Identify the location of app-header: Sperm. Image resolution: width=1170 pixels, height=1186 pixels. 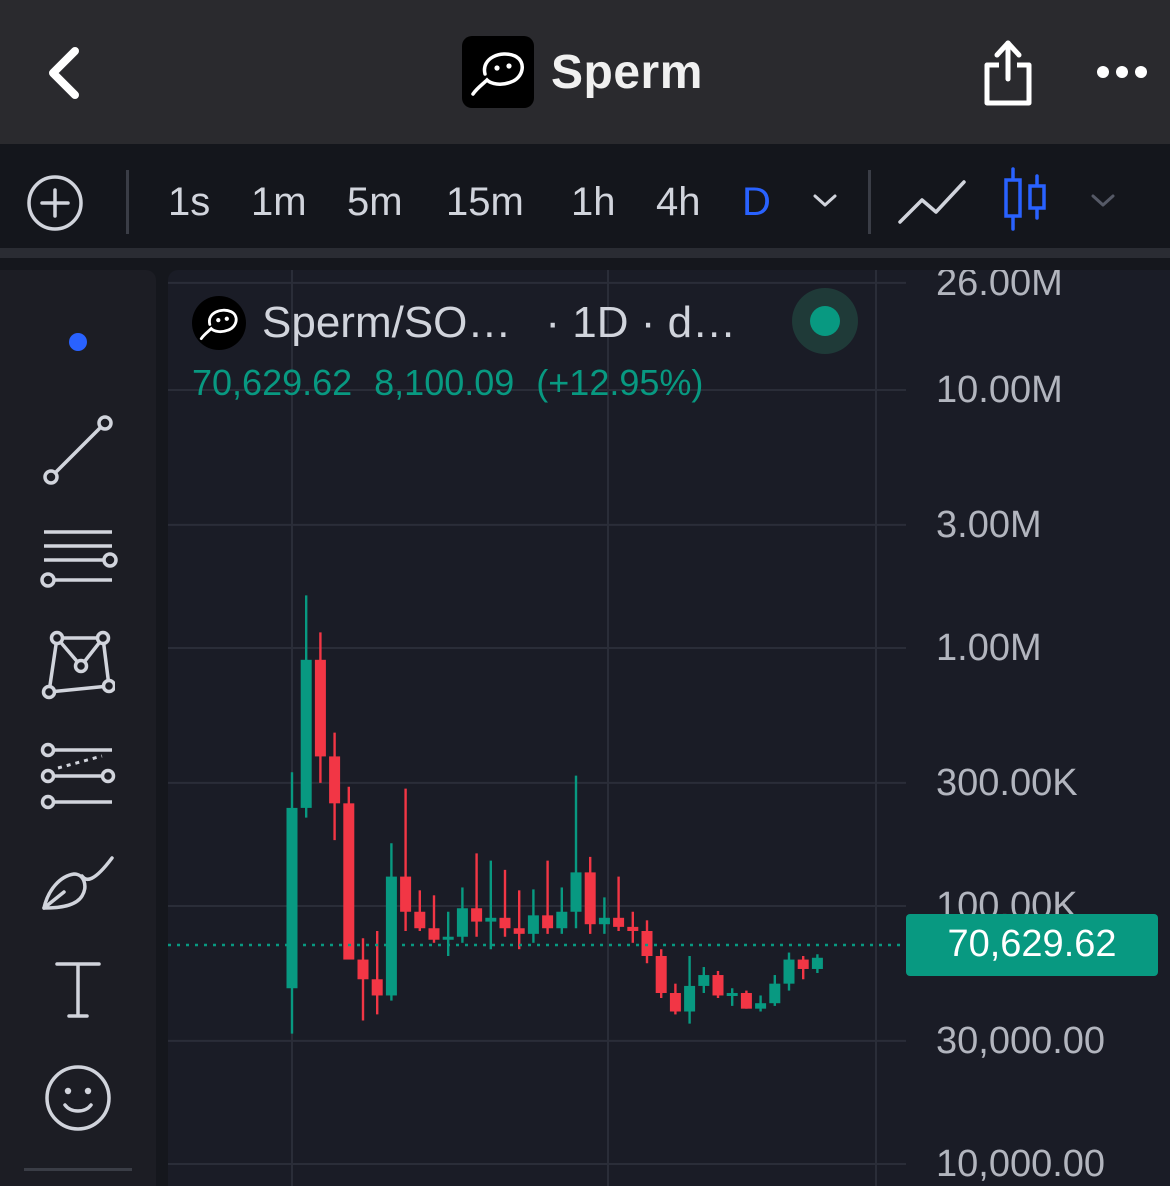
(585, 72).